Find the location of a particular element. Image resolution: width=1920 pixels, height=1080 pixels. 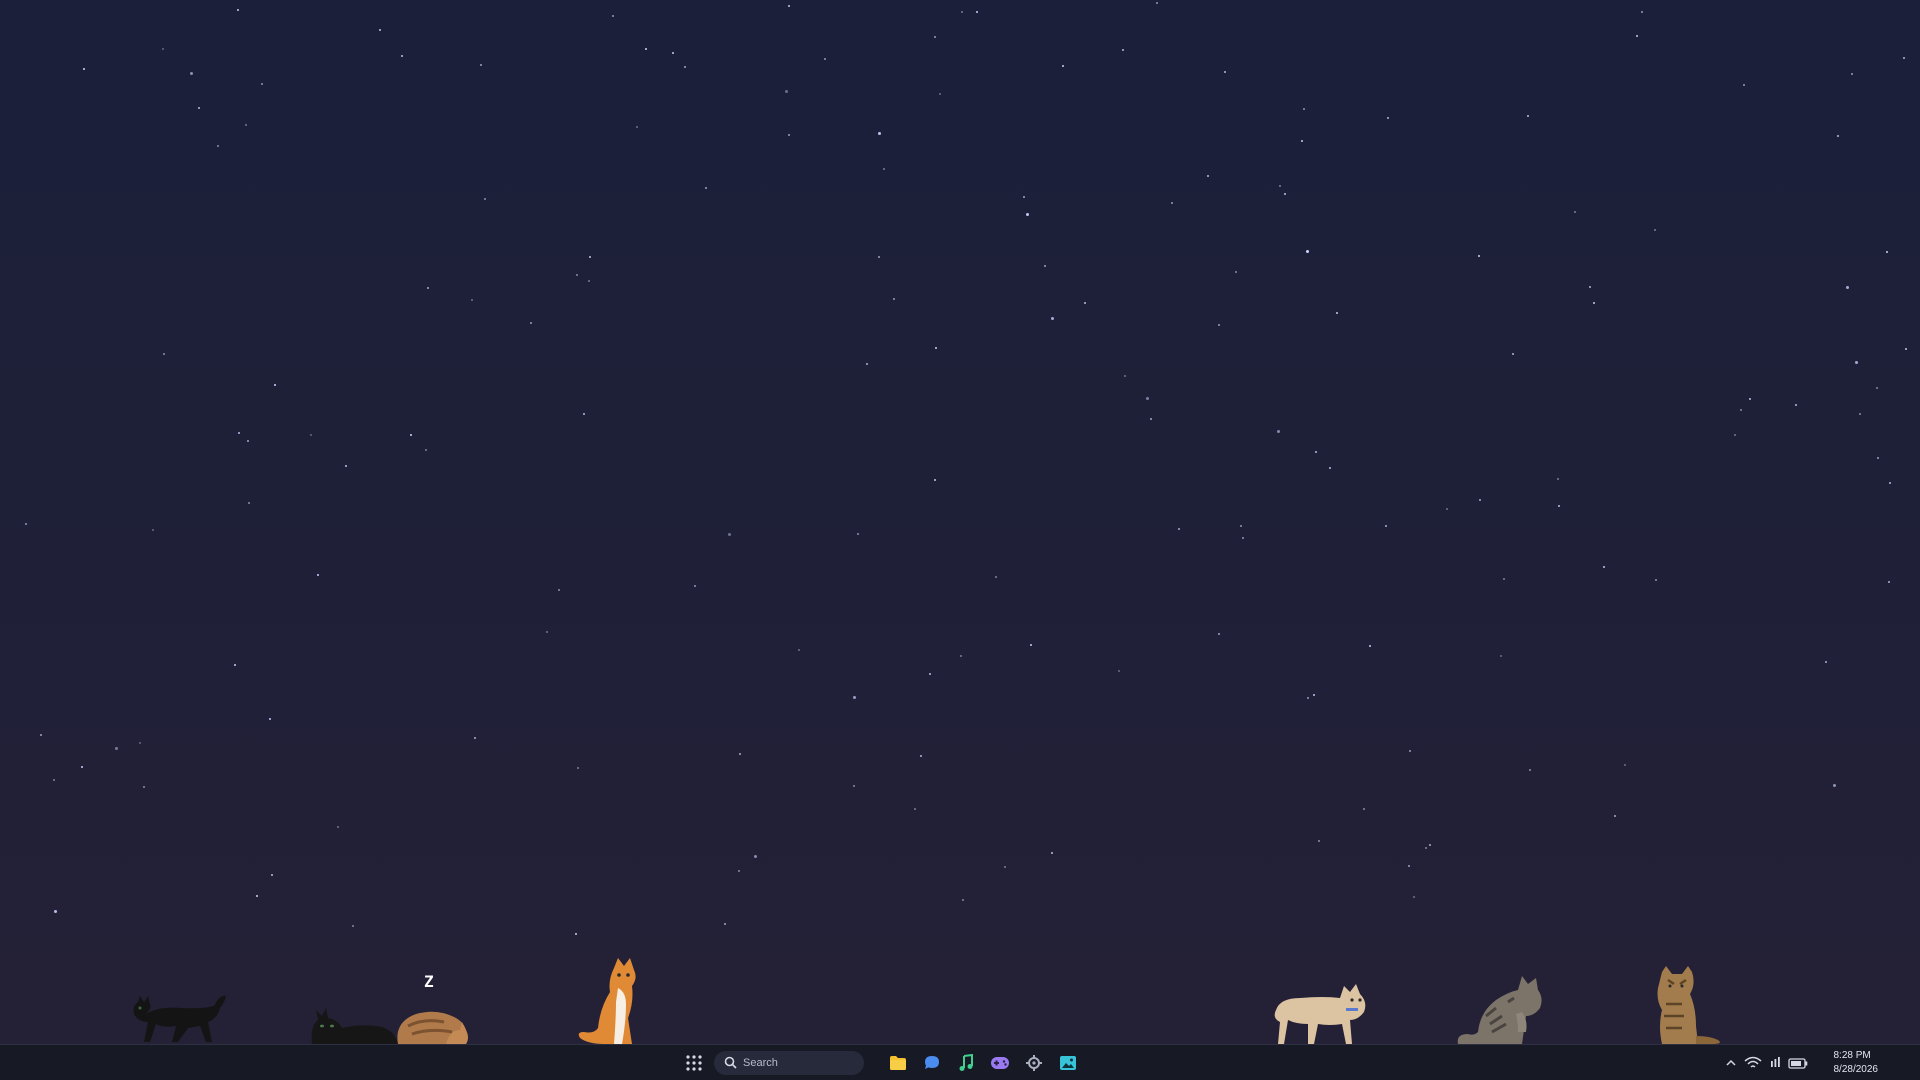

app-games-button is located at coordinates (1000, 1063).